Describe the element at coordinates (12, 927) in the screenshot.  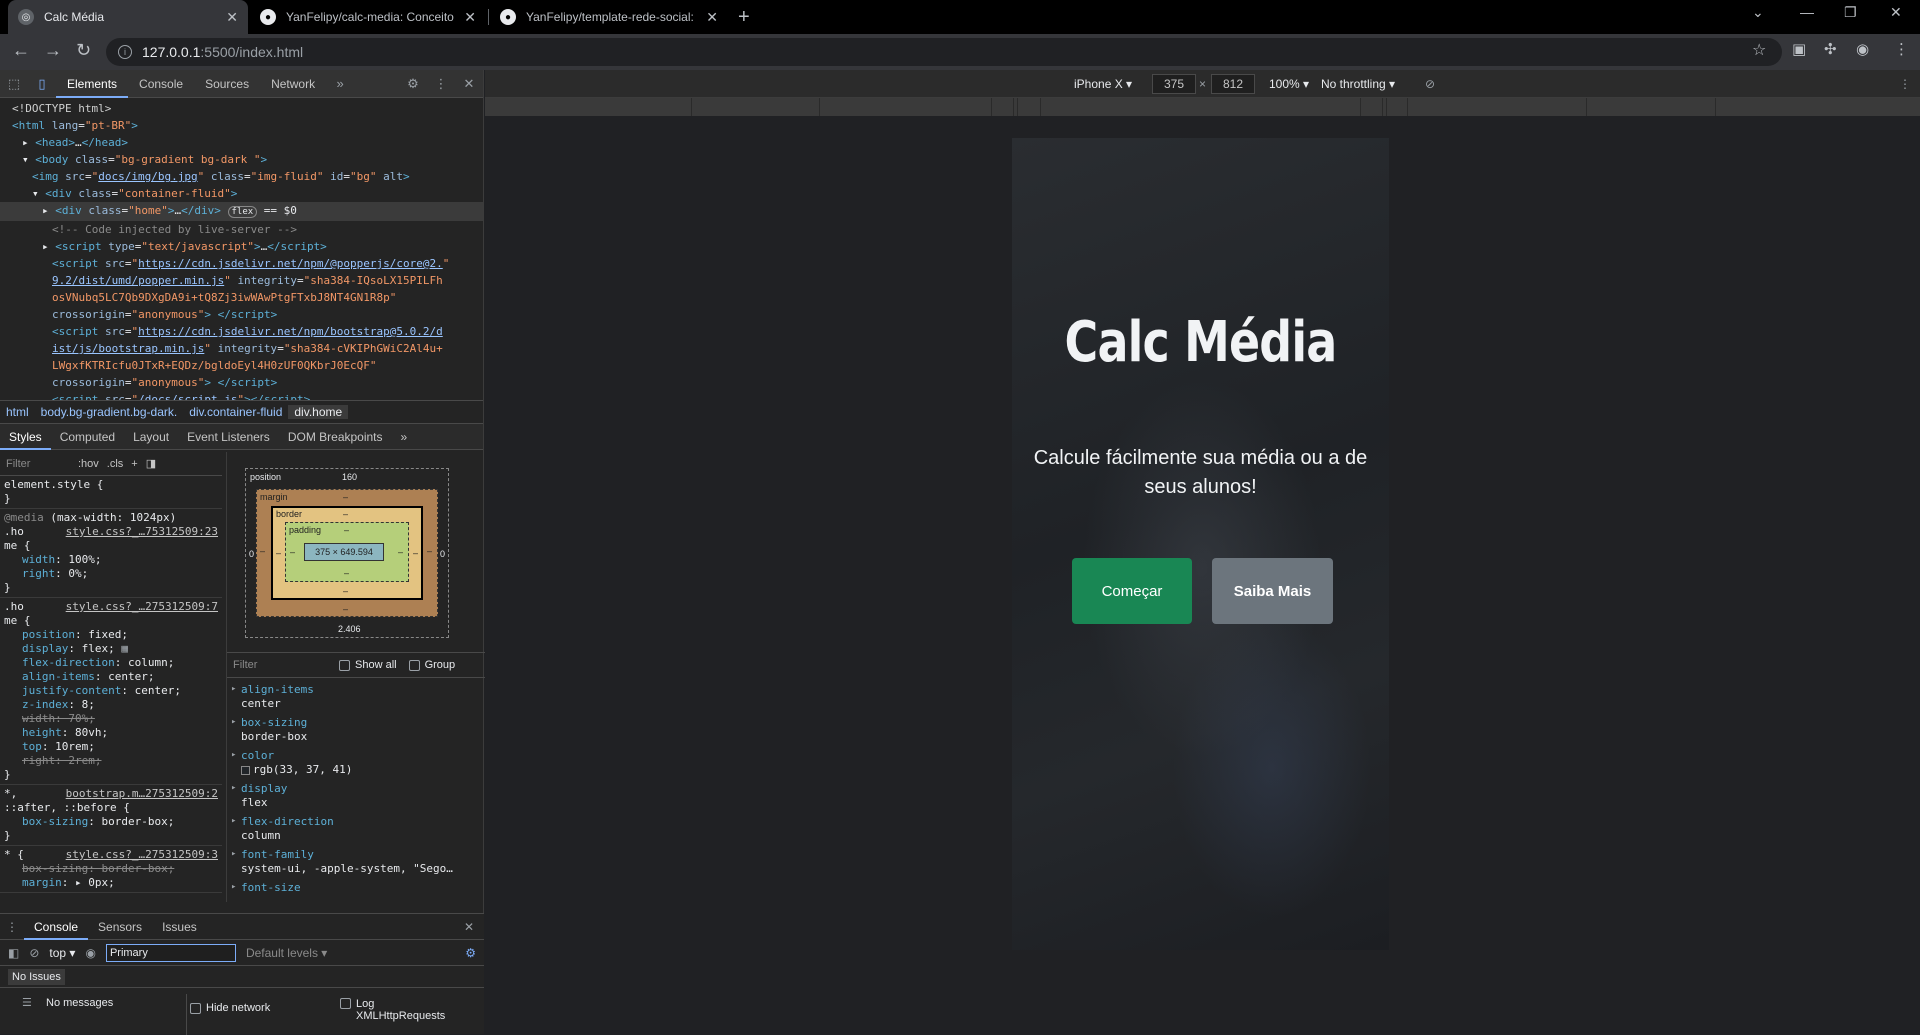
I see `drawer-menu-icon: ⋮` at that location.